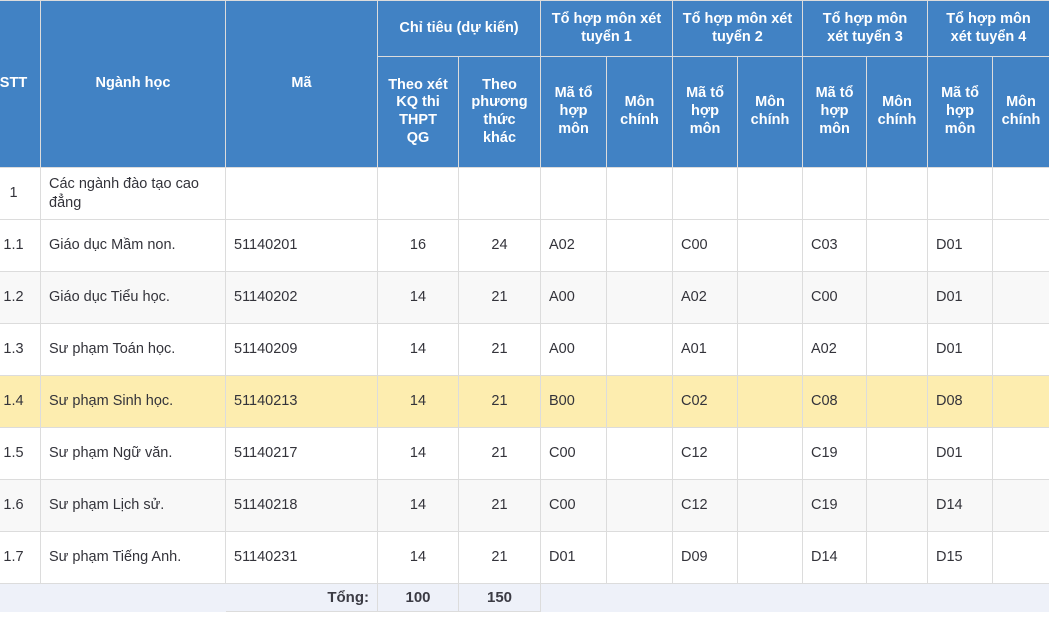 This screenshot has height=620, width=1049. What do you see at coordinates (834, 505) in the screenshot?
I see `row-comb3-code: C19` at bounding box center [834, 505].